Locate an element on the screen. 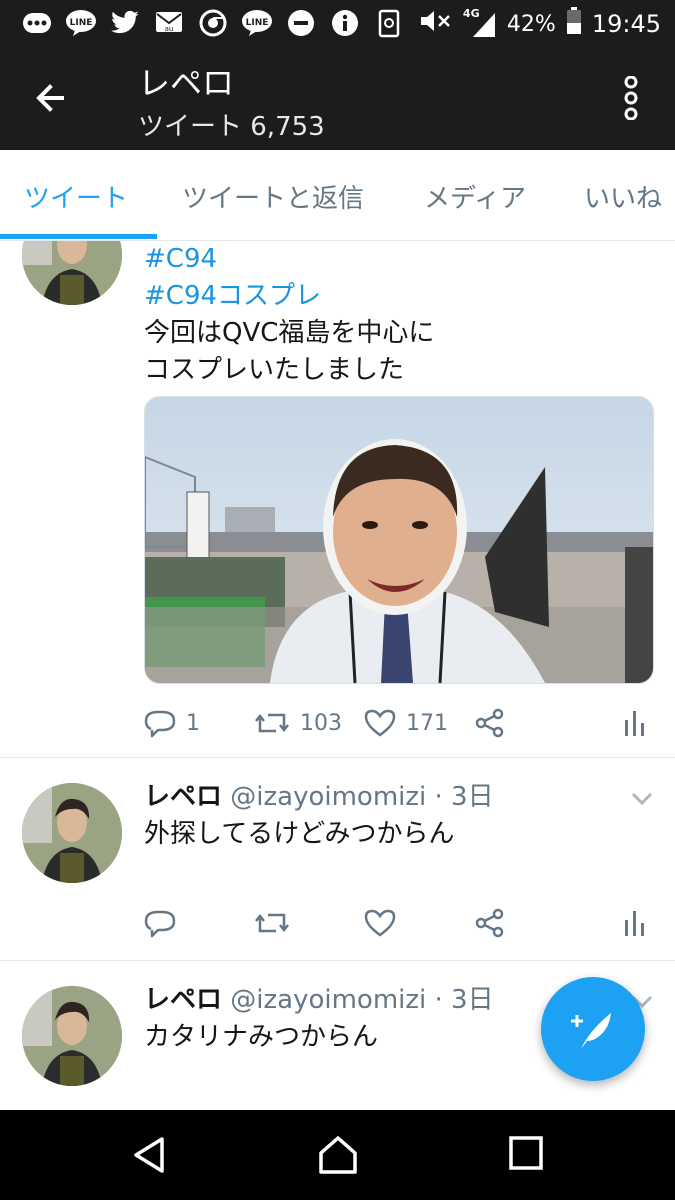  triangle-back-icon is located at coordinates (149, 1155).